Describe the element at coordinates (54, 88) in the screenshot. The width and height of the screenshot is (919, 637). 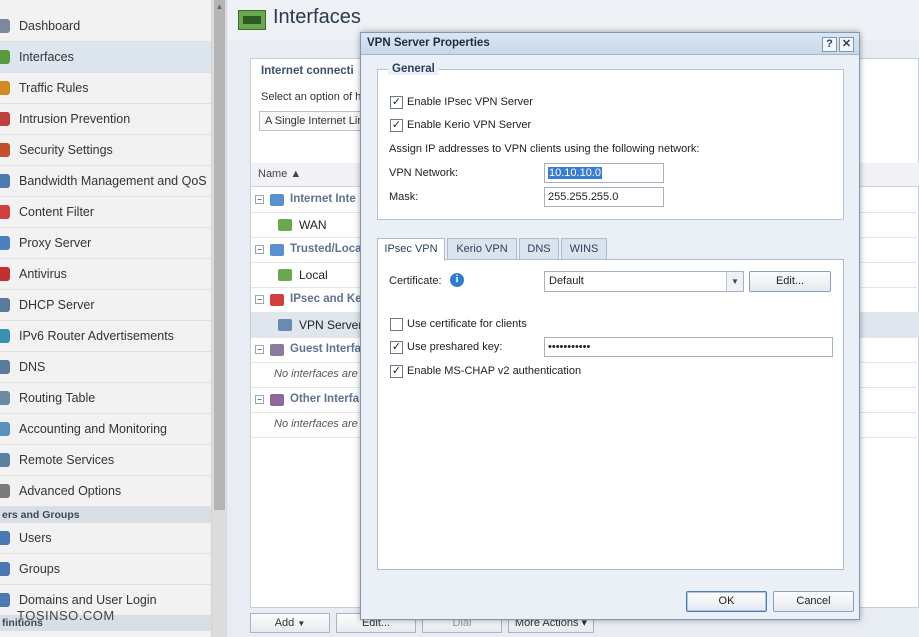
I see `sidebar-item-label: Traffic Rules` at that location.